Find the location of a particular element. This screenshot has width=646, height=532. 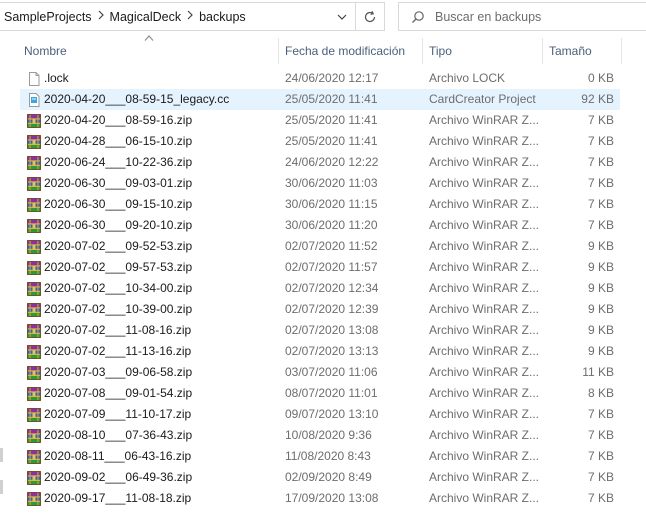

column-header-bar: Nombre Fecha de modificación Tipo Tamaño is located at coordinates (323, 50).